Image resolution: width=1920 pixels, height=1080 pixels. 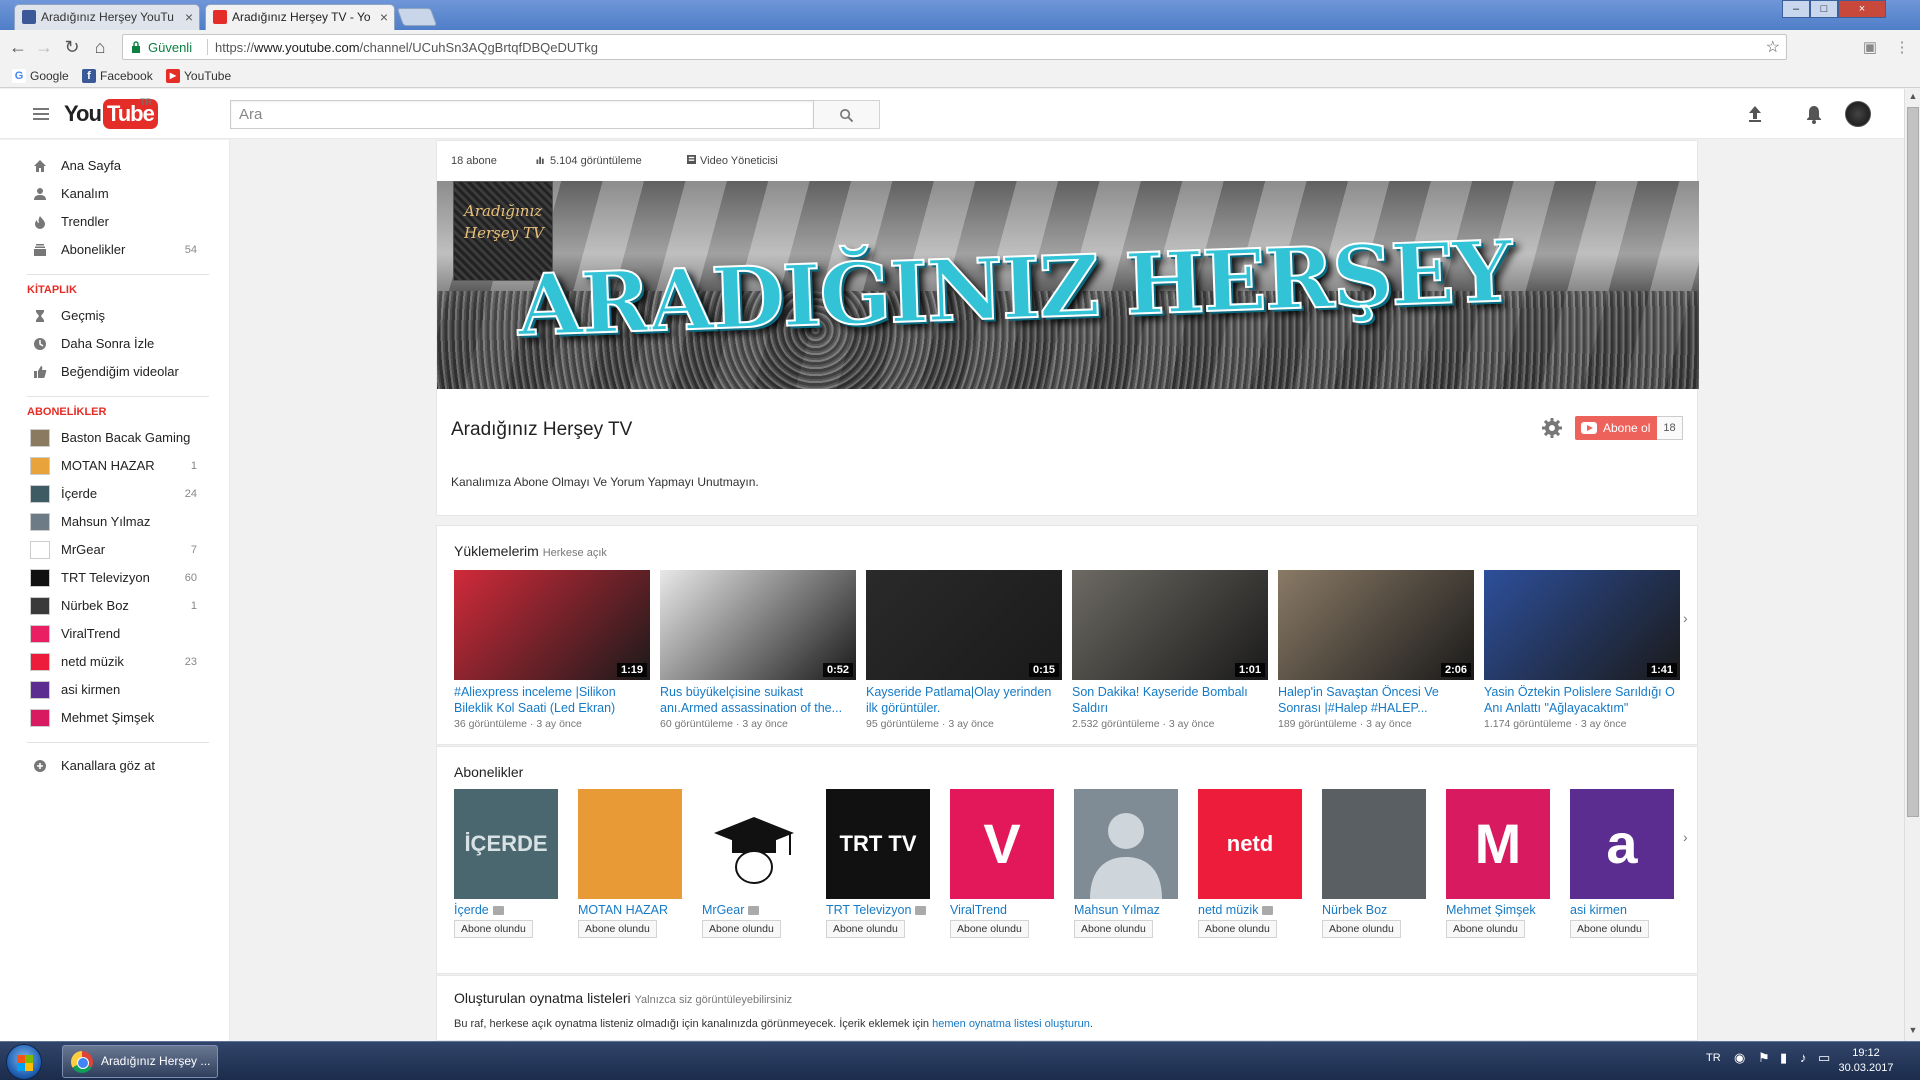 What do you see at coordinates (1622, 844) in the screenshot?
I see `channel-thumbnail: a` at bounding box center [1622, 844].